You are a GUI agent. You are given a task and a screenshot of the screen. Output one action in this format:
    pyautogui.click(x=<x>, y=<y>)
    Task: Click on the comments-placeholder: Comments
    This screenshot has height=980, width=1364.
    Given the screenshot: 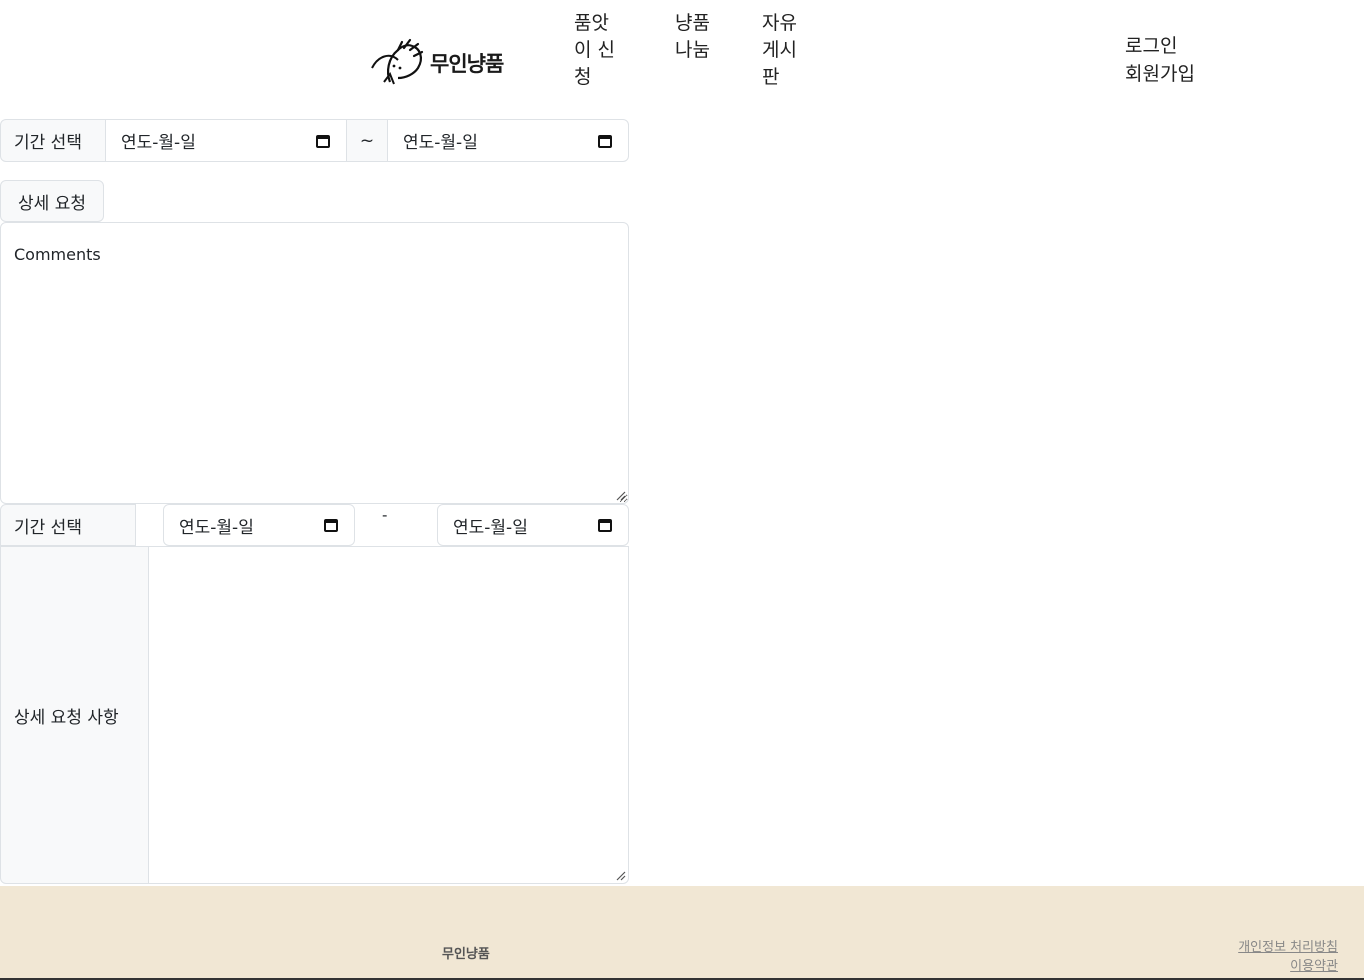 What is the action you would take?
    pyautogui.click(x=57, y=254)
    